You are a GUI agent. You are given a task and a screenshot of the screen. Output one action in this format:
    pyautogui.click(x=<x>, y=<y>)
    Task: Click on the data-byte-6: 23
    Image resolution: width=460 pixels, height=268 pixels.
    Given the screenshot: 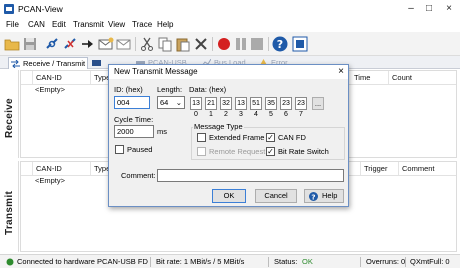 What is the action you would take?
    pyautogui.click(x=286, y=103)
    